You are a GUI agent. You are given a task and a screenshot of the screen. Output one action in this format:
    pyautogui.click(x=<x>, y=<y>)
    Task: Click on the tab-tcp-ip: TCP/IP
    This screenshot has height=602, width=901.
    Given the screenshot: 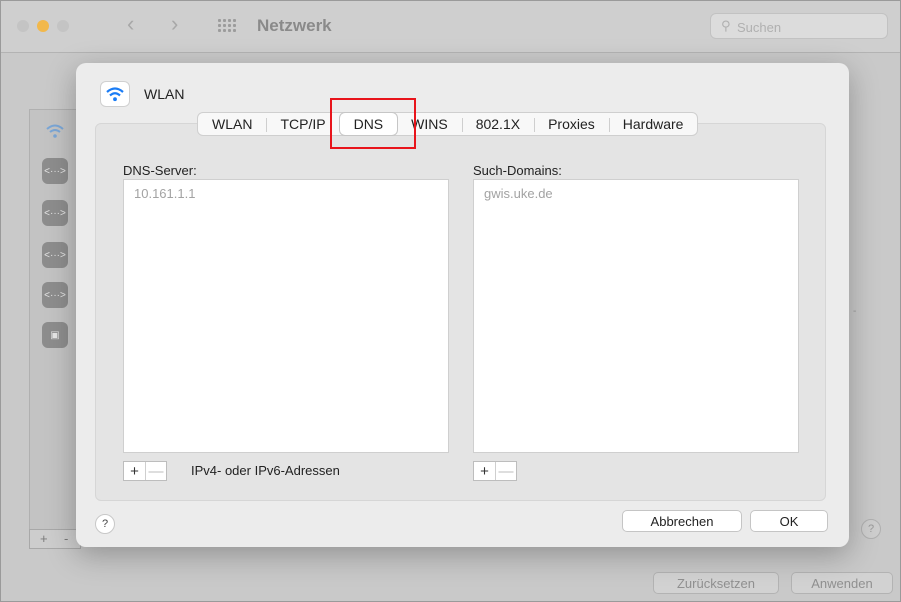 What is the action you would take?
    pyautogui.click(x=302, y=124)
    